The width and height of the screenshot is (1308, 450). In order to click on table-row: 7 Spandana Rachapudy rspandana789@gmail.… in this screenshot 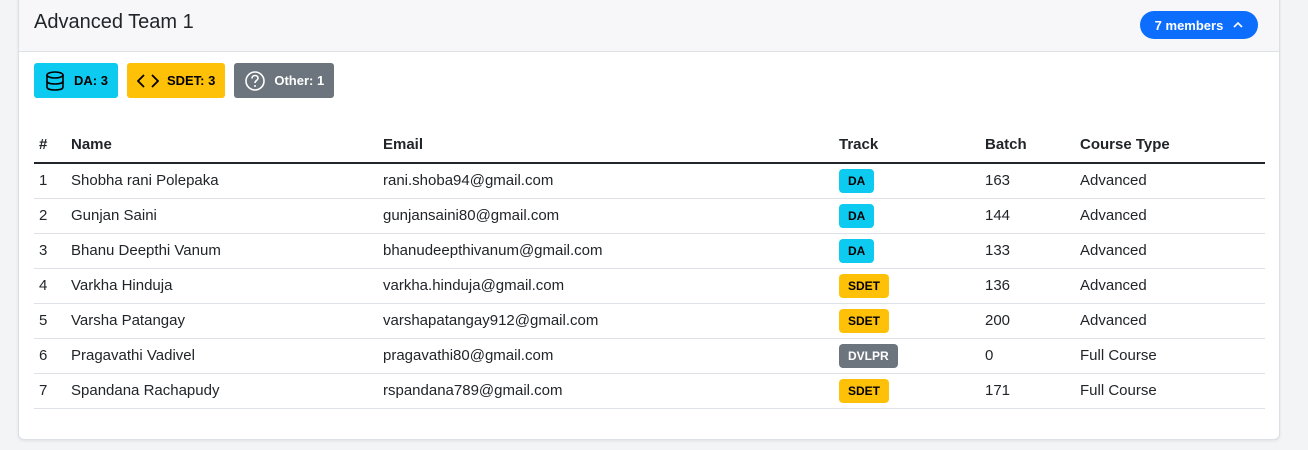, I will do `click(649, 391)`.